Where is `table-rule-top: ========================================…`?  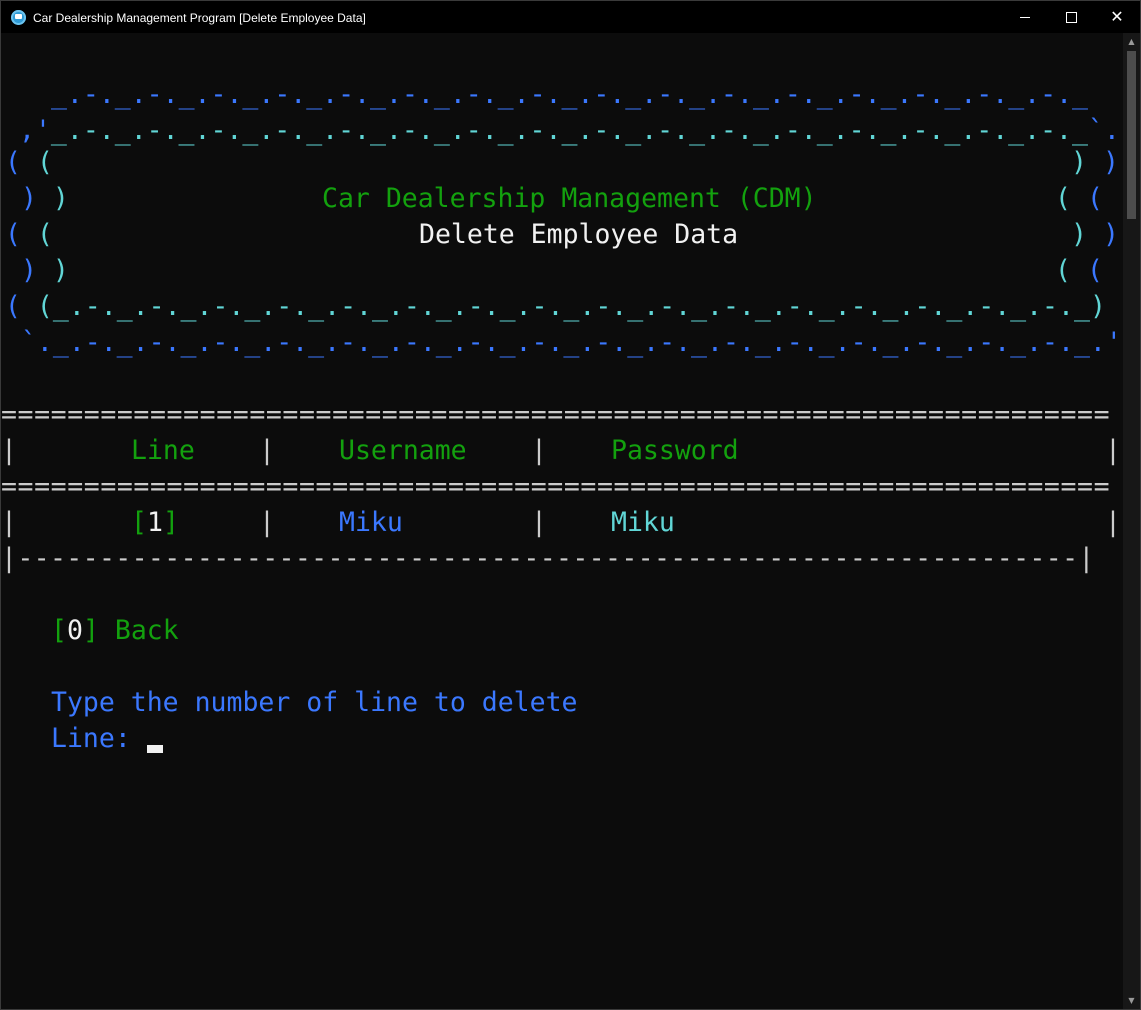
table-rule-top: ========================================… is located at coordinates (556, 414).